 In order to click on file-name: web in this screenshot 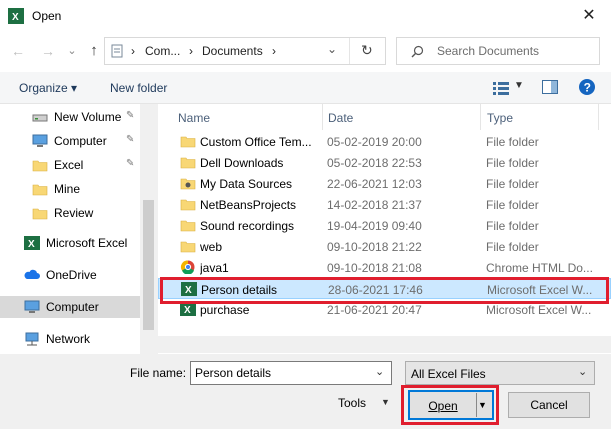, I will do `click(211, 247)`.